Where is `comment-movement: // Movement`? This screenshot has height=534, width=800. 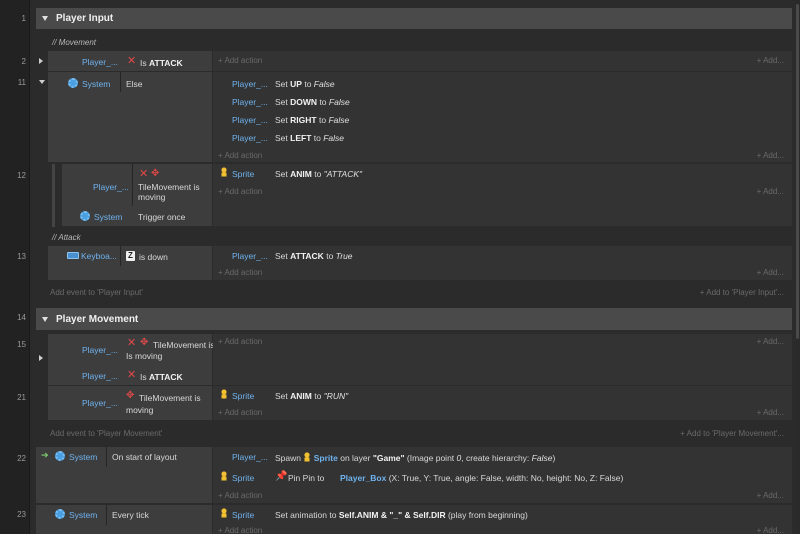
comment-movement: // Movement is located at coordinates (74, 42).